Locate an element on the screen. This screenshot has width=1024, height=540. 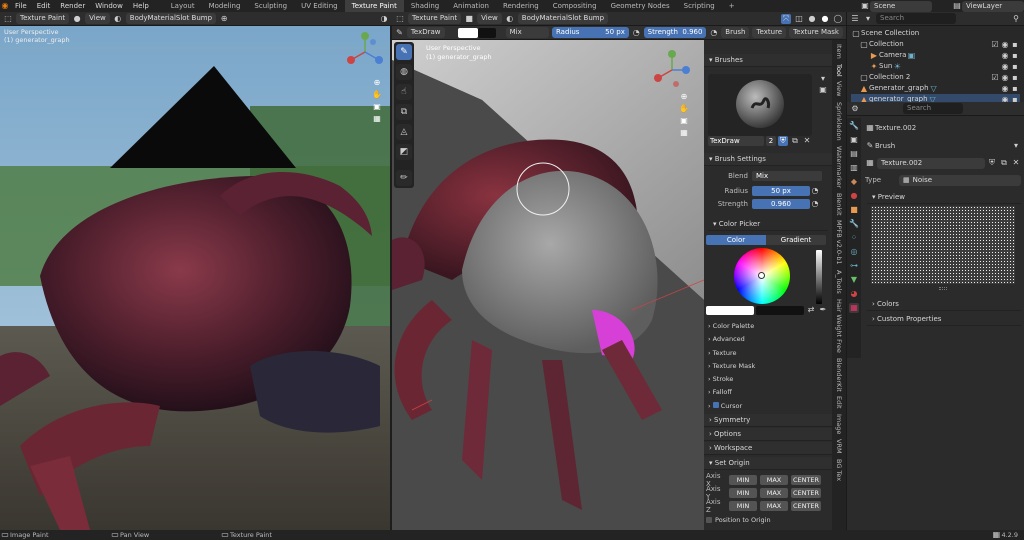
display-mode-icon: ▾ is located at coordinates (868, 19).